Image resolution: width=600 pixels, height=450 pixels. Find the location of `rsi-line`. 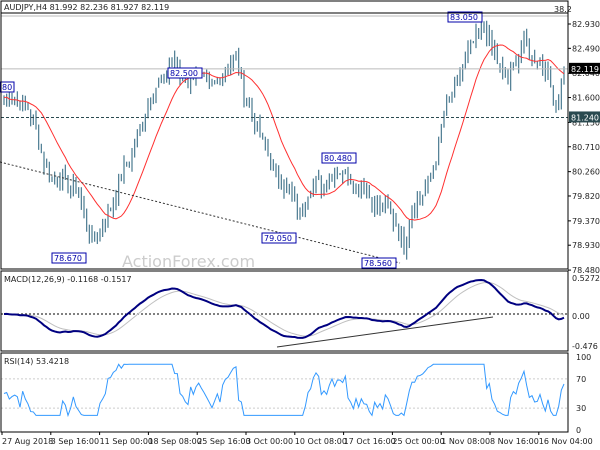

rsi-line is located at coordinates (284, 390).